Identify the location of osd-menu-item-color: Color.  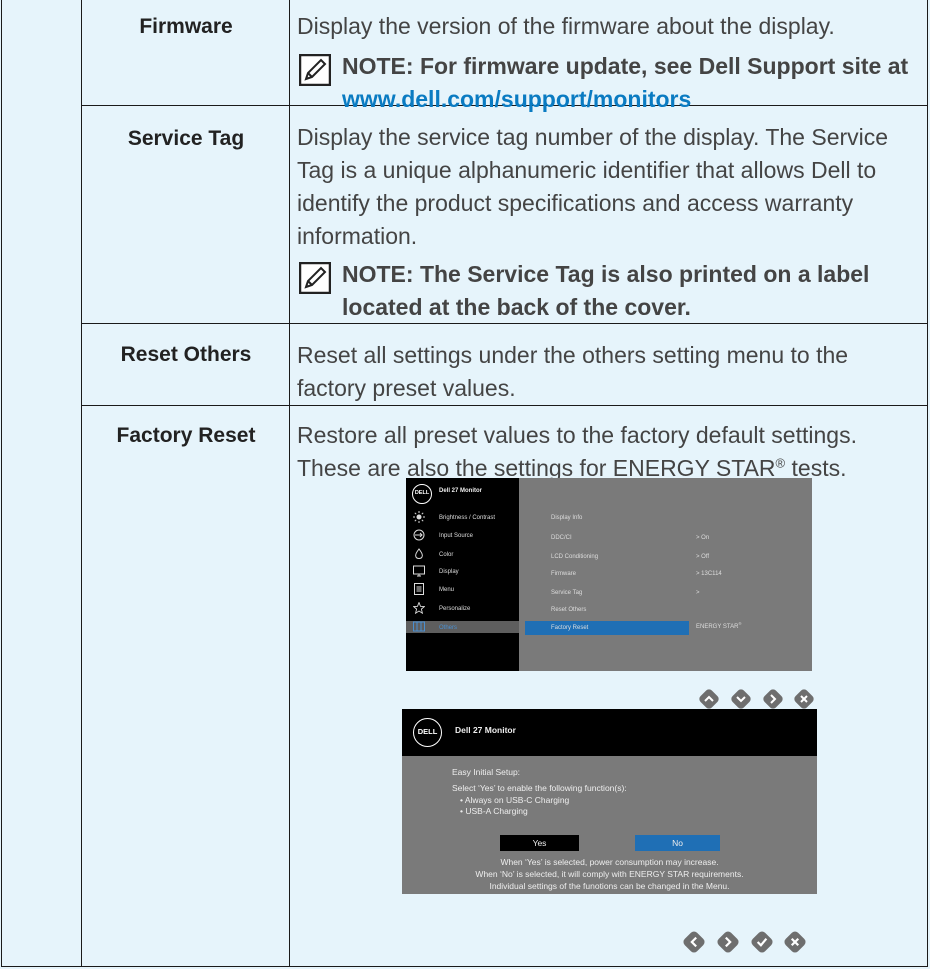
(462, 555).